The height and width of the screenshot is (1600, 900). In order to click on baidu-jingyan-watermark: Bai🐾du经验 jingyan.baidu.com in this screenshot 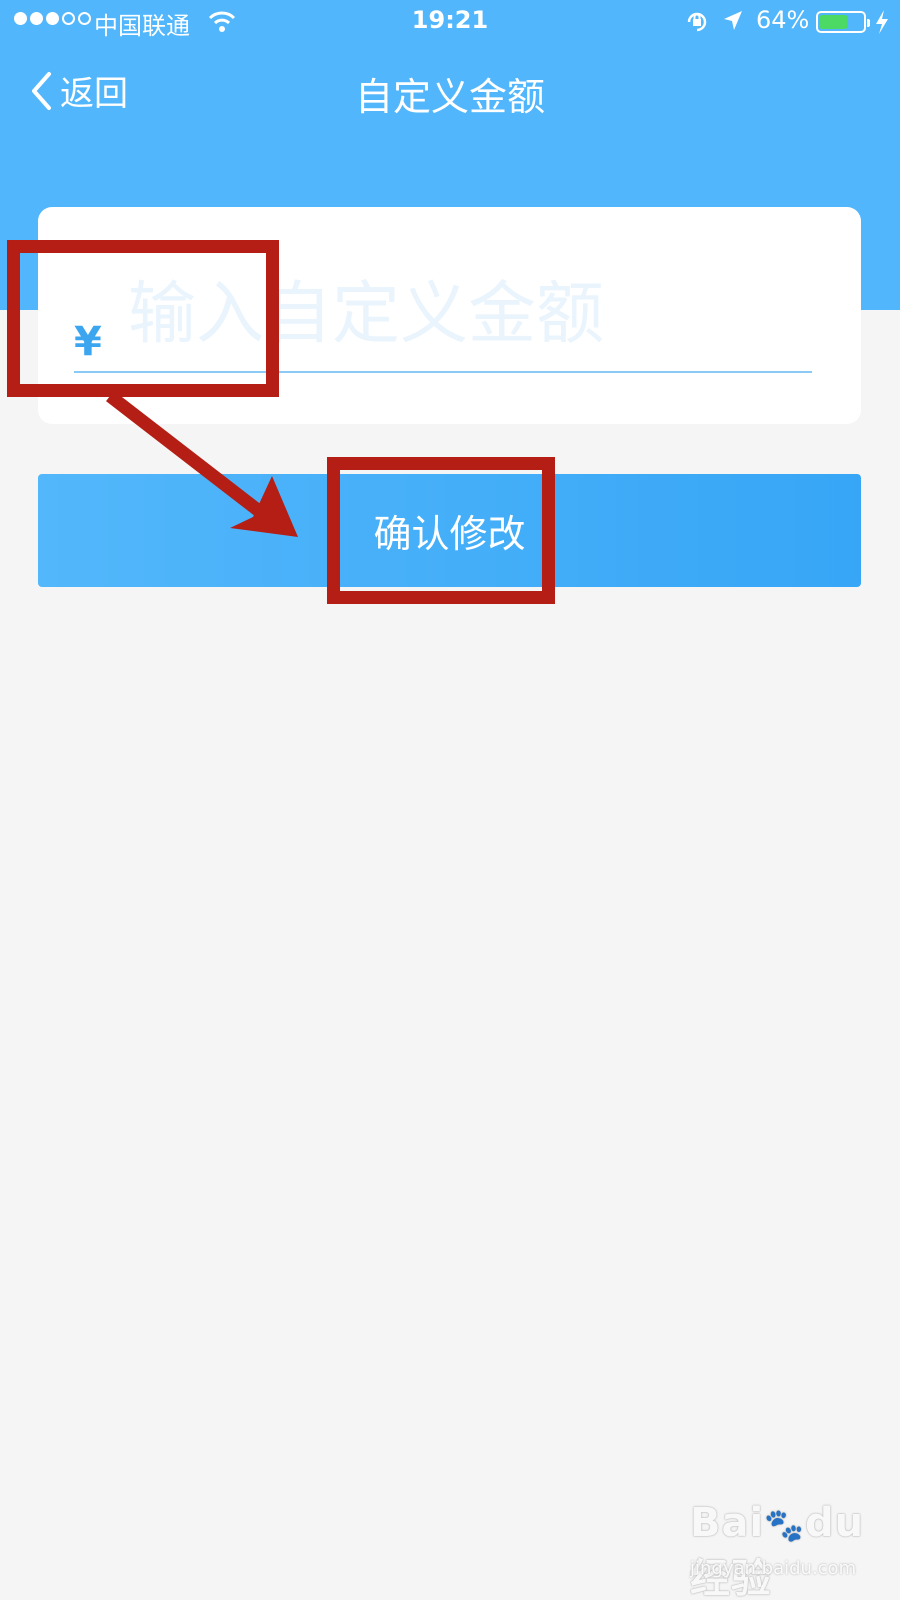, I will do `click(785, 1550)`.